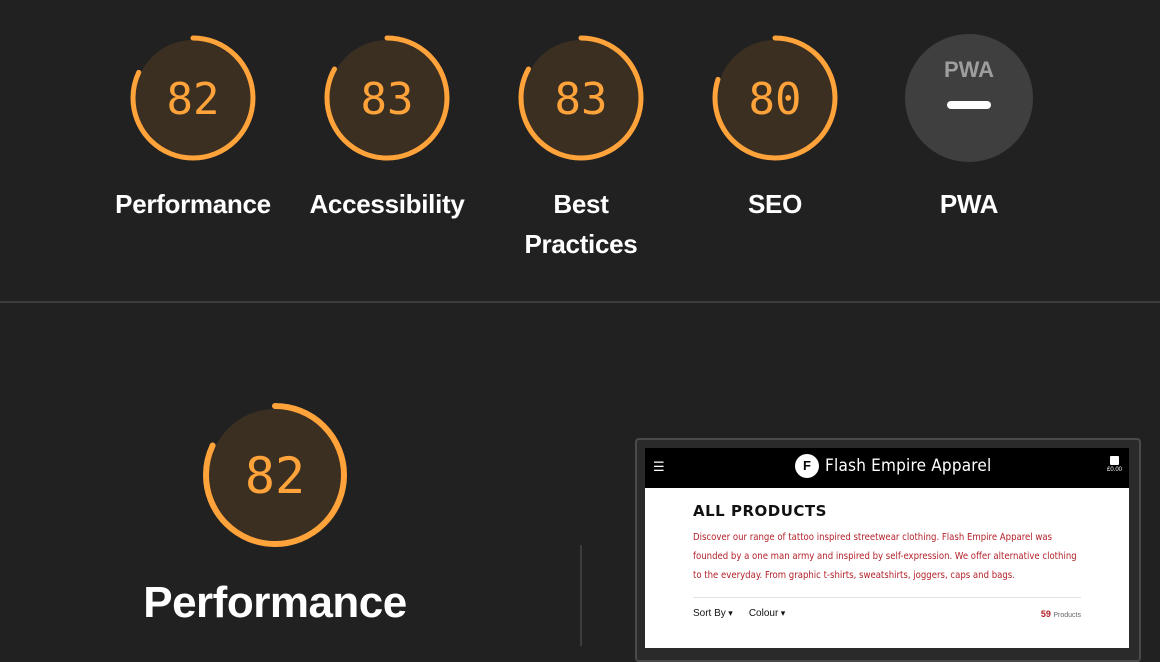  What do you see at coordinates (713, 613) in the screenshot?
I see `sort-by-dropdown: Sort By` at bounding box center [713, 613].